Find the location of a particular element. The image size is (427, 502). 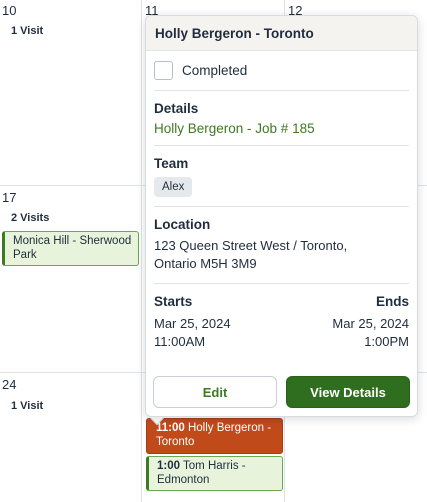

event-time: 1:00 is located at coordinates (169, 466).